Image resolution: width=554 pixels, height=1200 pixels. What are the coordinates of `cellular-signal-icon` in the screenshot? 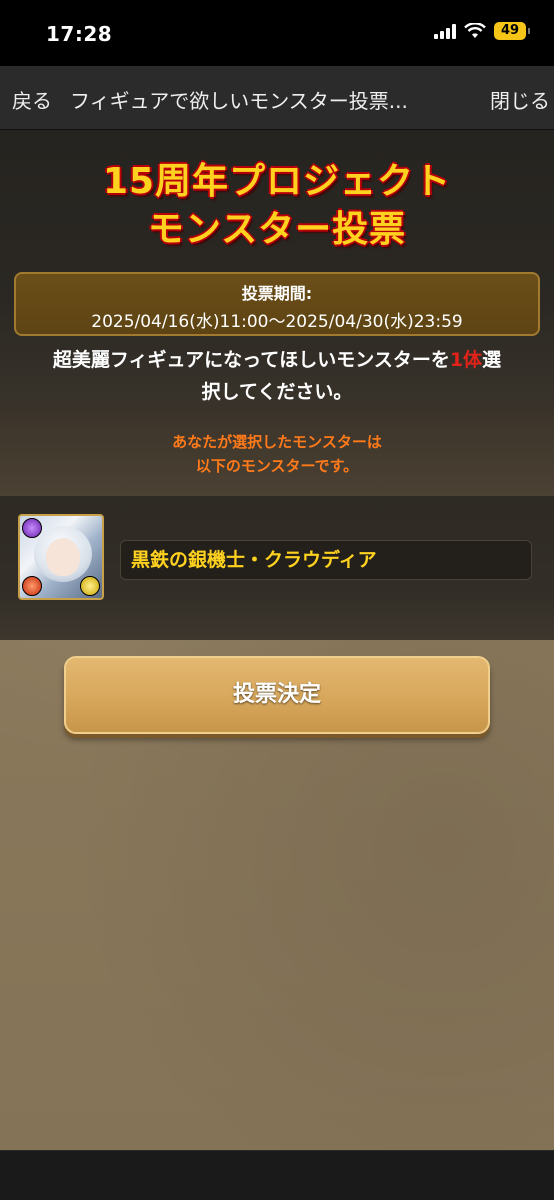 It's located at (445, 31).